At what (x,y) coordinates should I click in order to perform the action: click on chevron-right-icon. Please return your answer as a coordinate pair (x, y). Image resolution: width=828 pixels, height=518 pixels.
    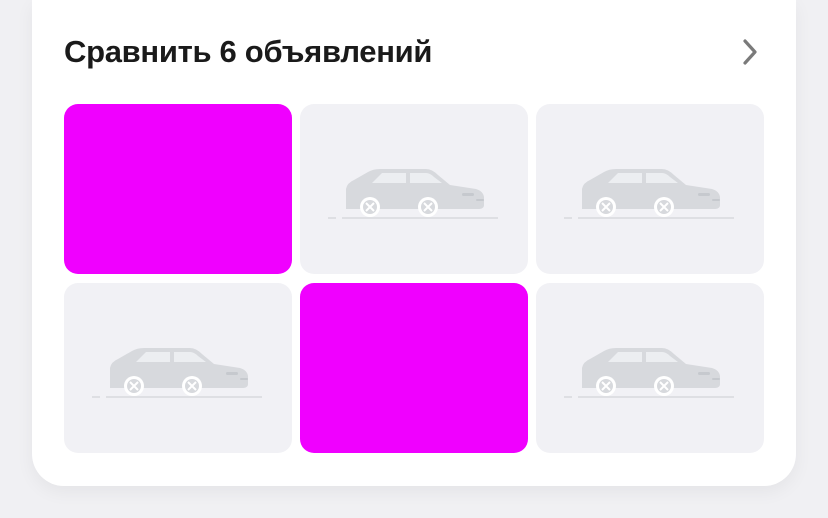
    Looking at the image, I should click on (750, 52).